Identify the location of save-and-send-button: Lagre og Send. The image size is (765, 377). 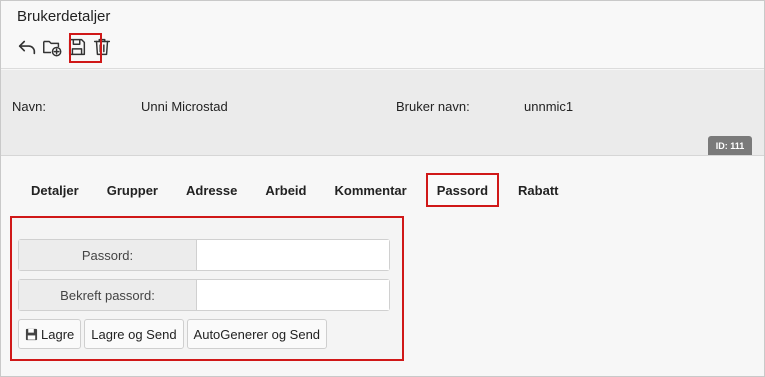
(134, 334).